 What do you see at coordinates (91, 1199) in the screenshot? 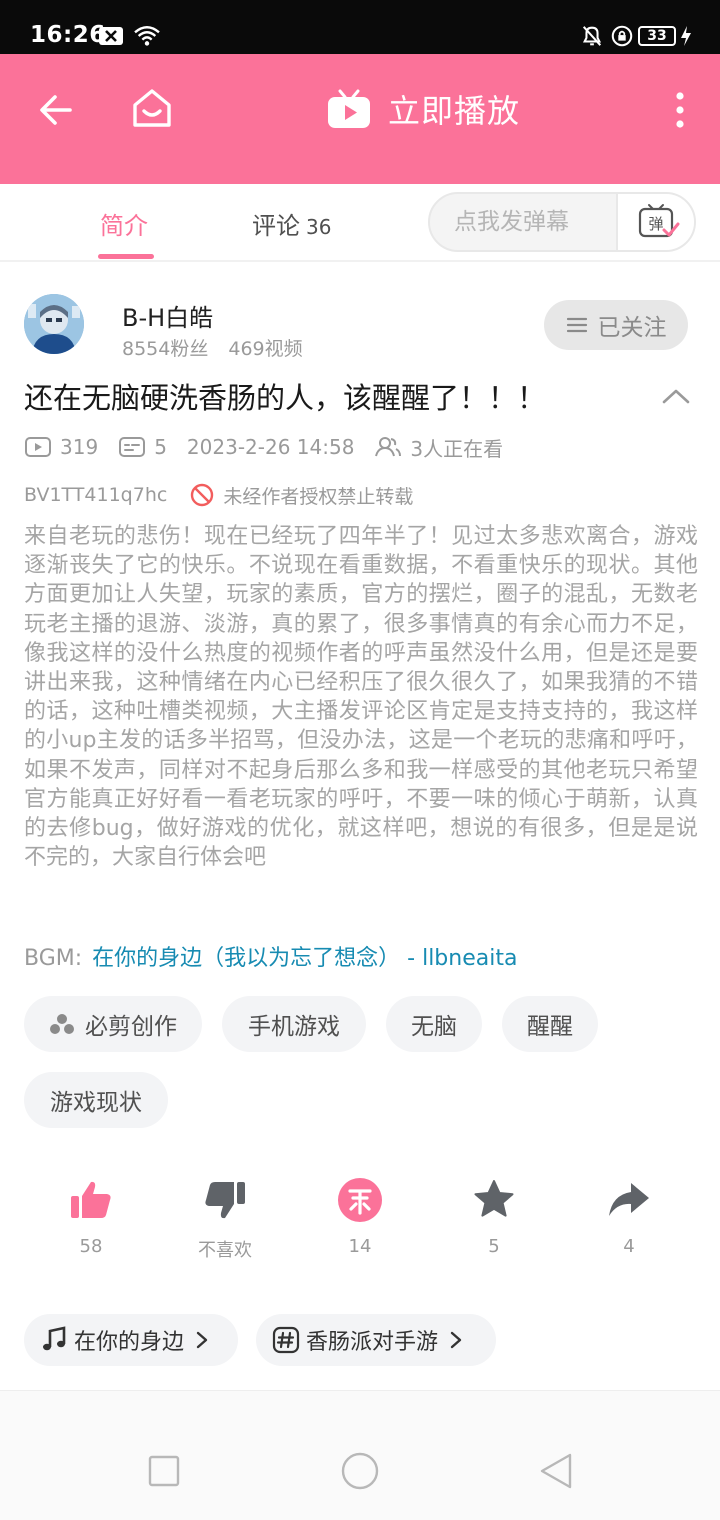
I see `thumbs-up-icon` at bounding box center [91, 1199].